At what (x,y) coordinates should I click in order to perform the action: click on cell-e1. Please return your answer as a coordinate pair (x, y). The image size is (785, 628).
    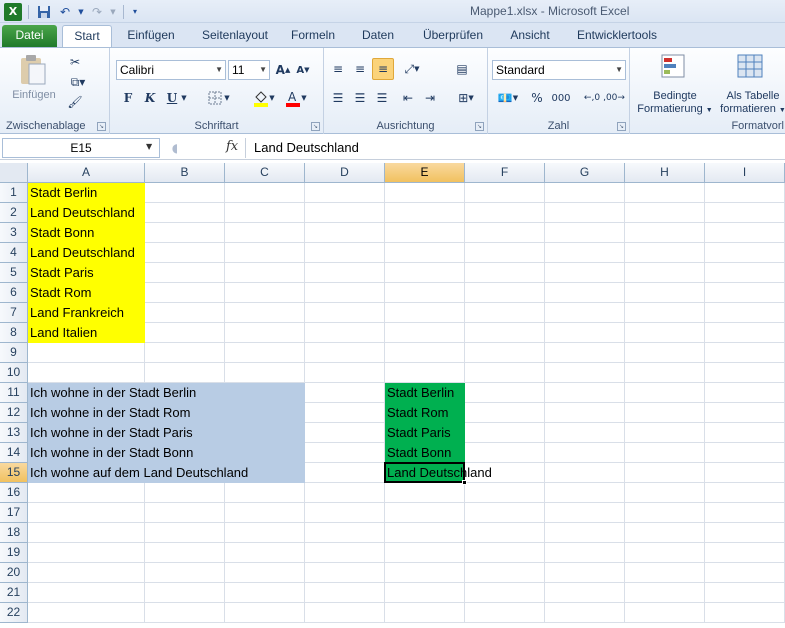
    Looking at the image, I should click on (425, 193).